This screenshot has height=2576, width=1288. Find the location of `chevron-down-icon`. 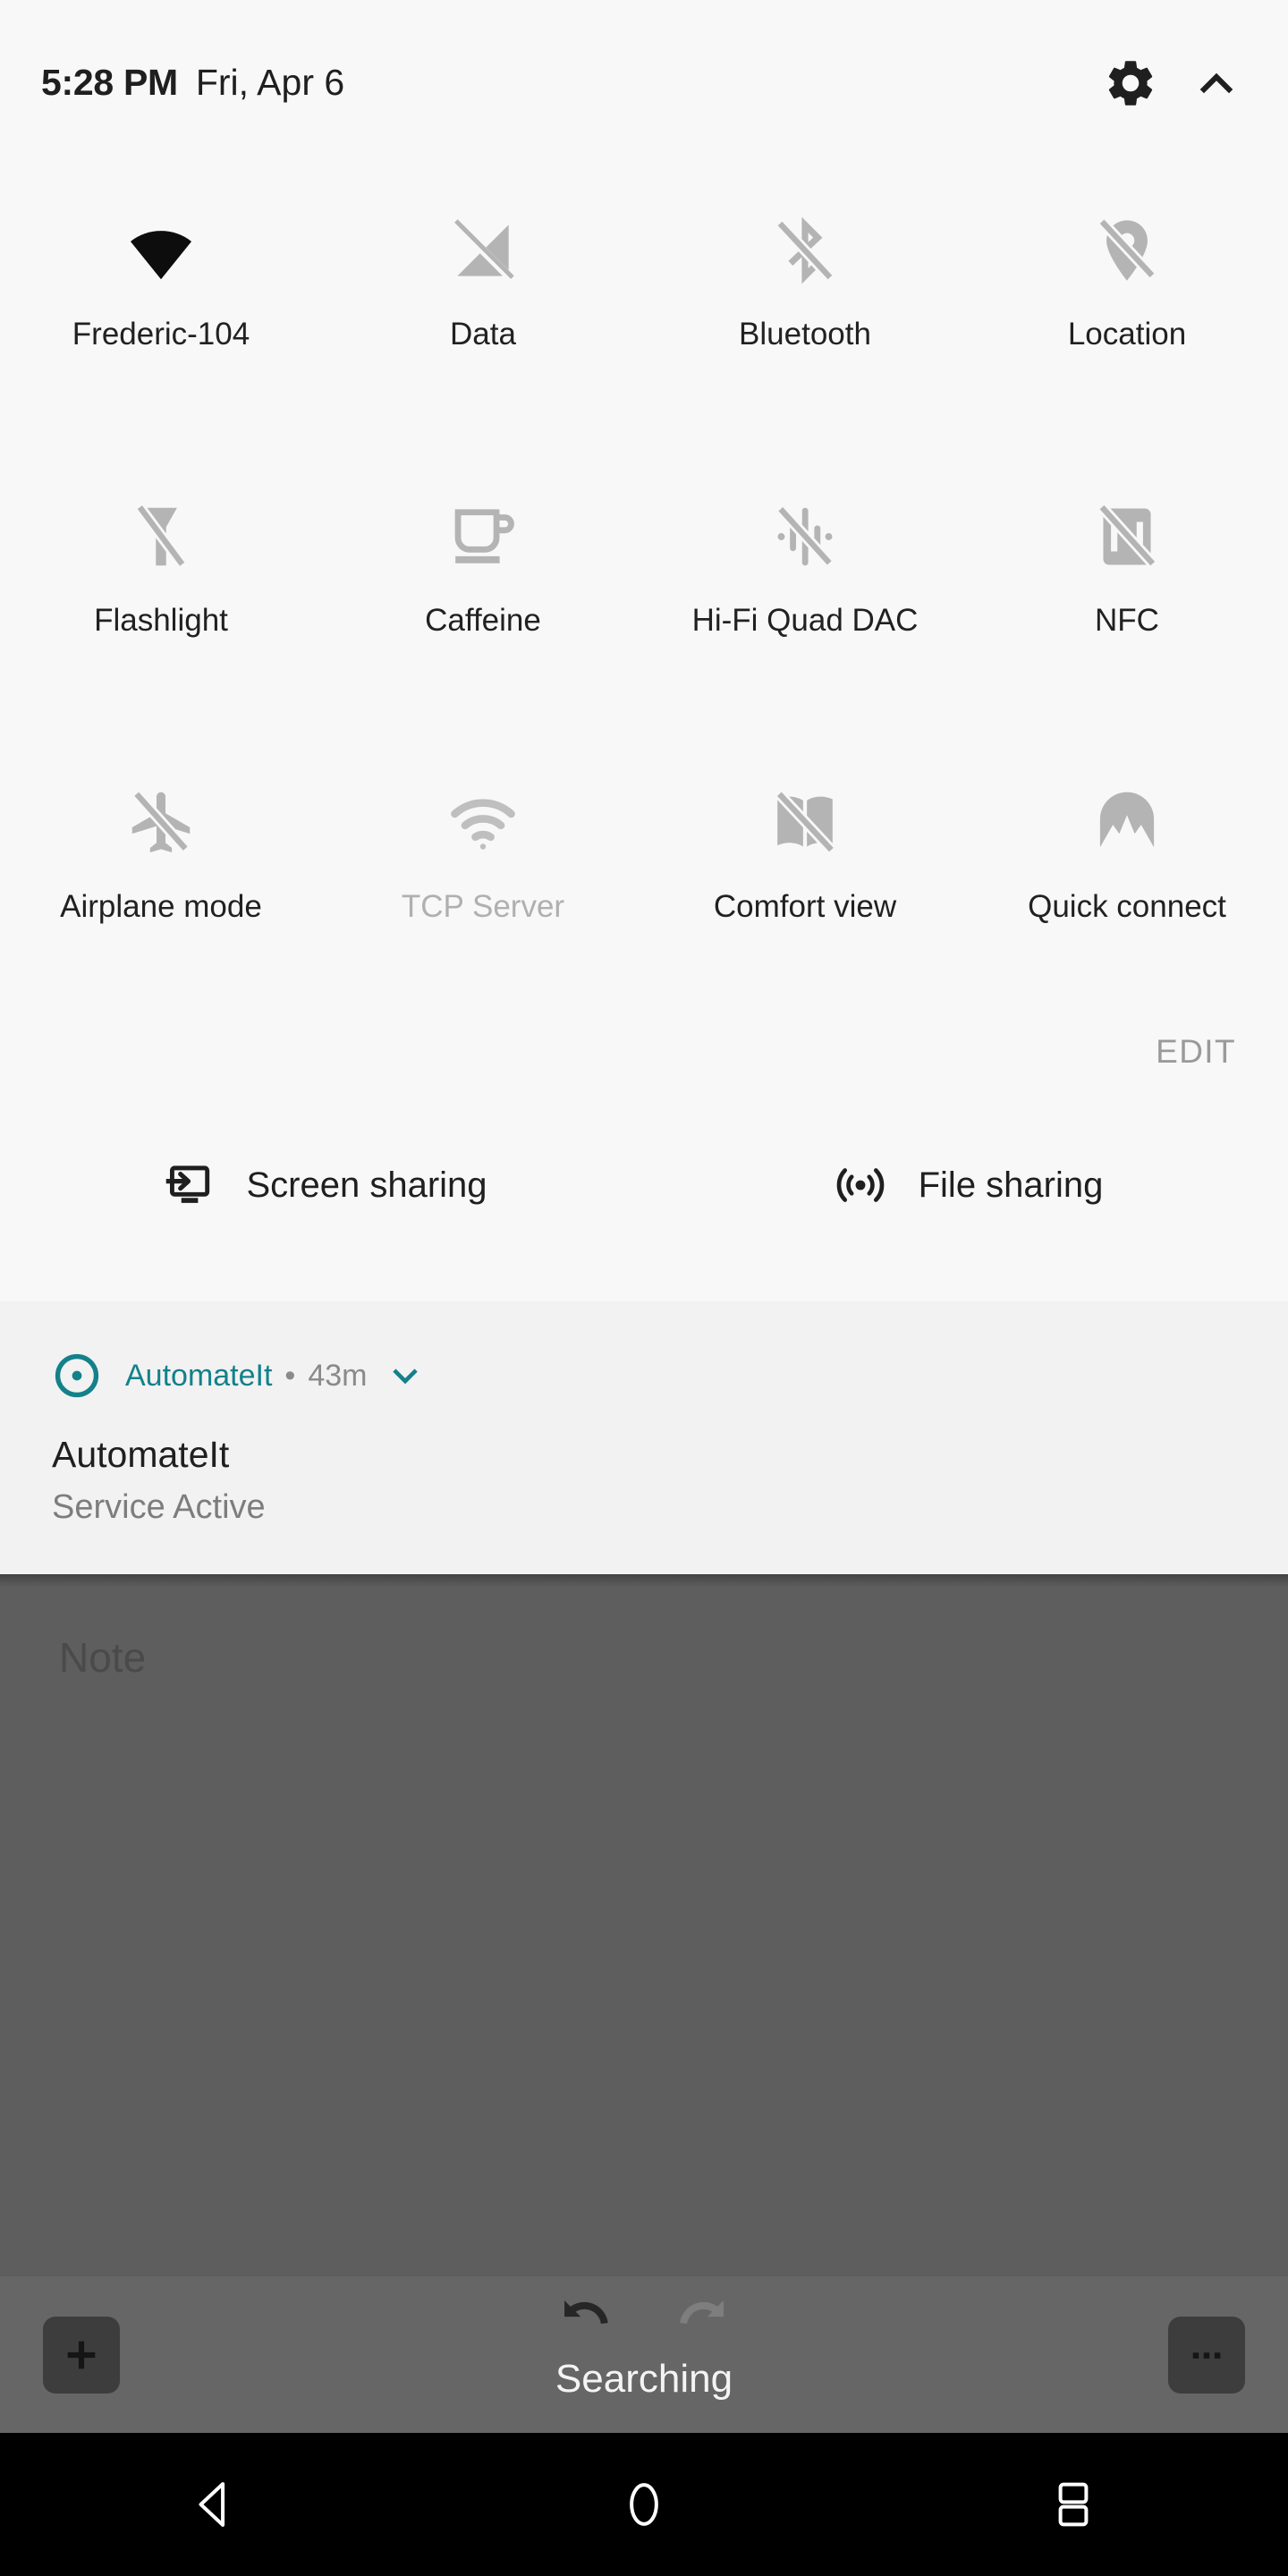

chevron-down-icon is located at coordinates (405, 1375).